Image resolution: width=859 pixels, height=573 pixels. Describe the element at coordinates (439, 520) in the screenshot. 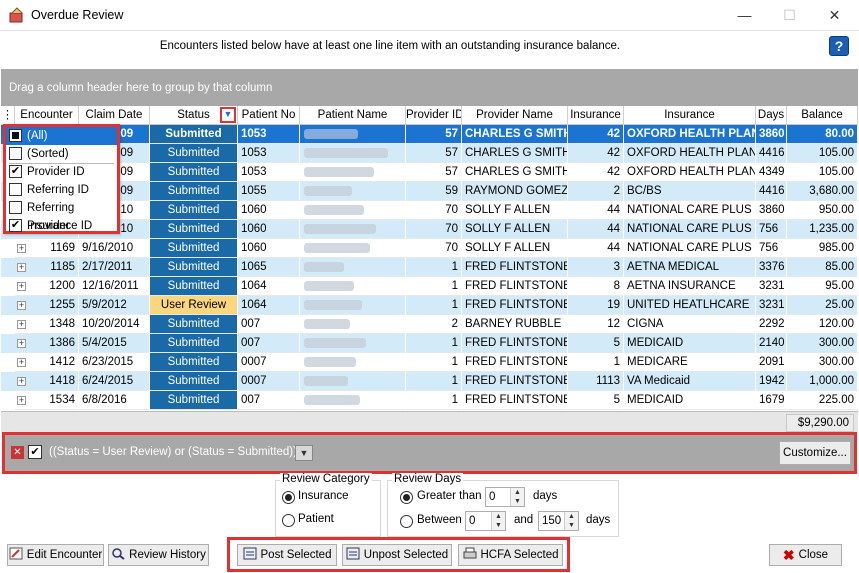

I see `between-label: Between` at that location.